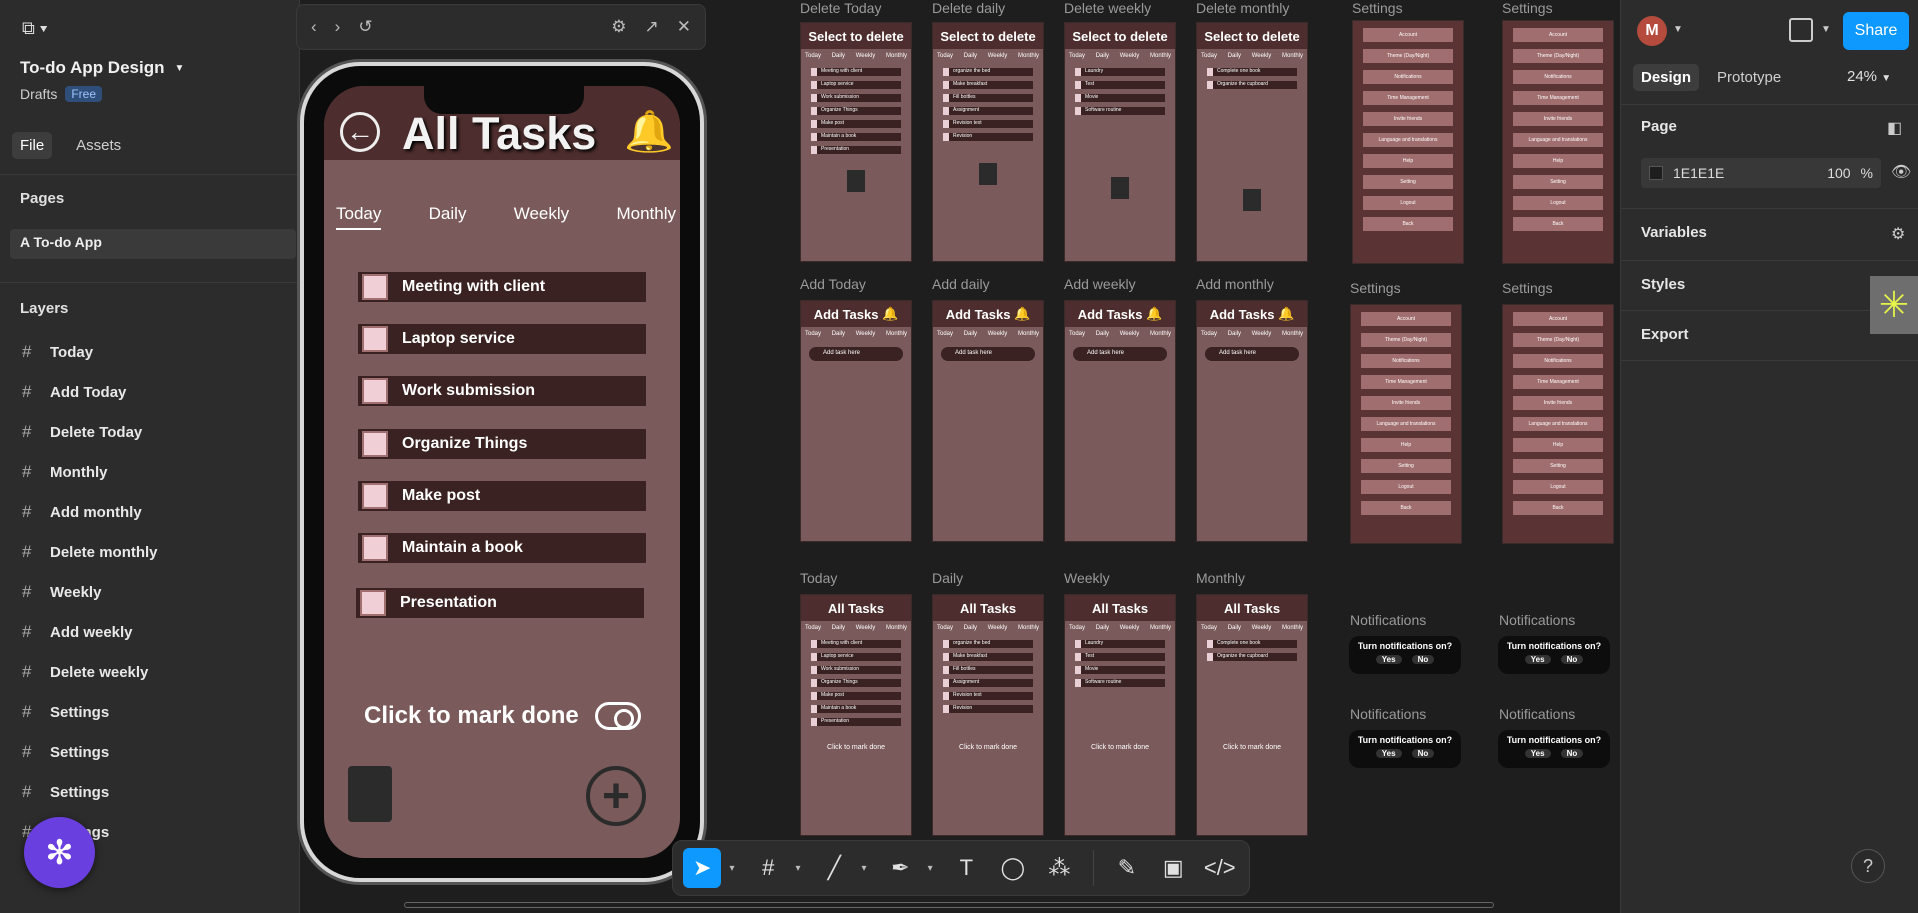 The width and height of the screenshot is (1918, 913). Describe the element at coordinates (153, 244) in the screenshot. I see `page-item-current: A To-do App` at that location.